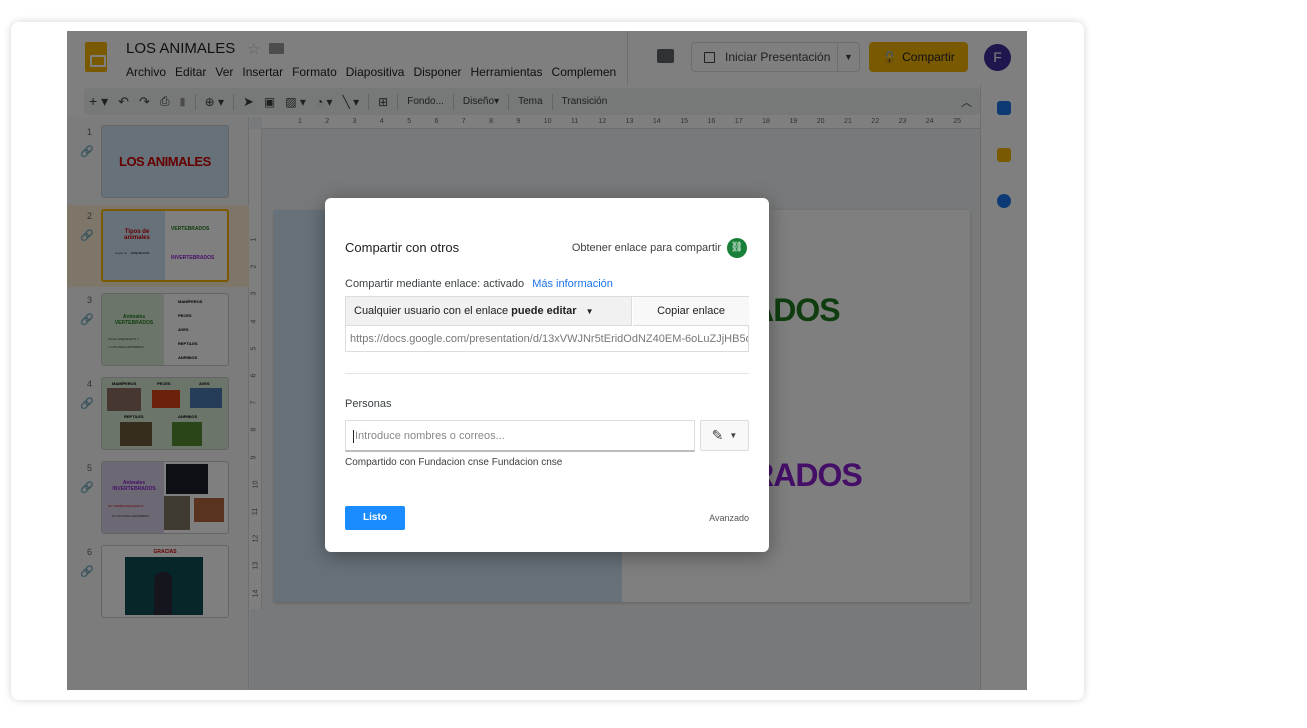 The width and height of the screenshot is (1307, 728). What do you see at coordinates (435, 284) in the screenshot?
I see `share-status-text: Compartir mediante enlace: activado` at bounding box center [435, 284].